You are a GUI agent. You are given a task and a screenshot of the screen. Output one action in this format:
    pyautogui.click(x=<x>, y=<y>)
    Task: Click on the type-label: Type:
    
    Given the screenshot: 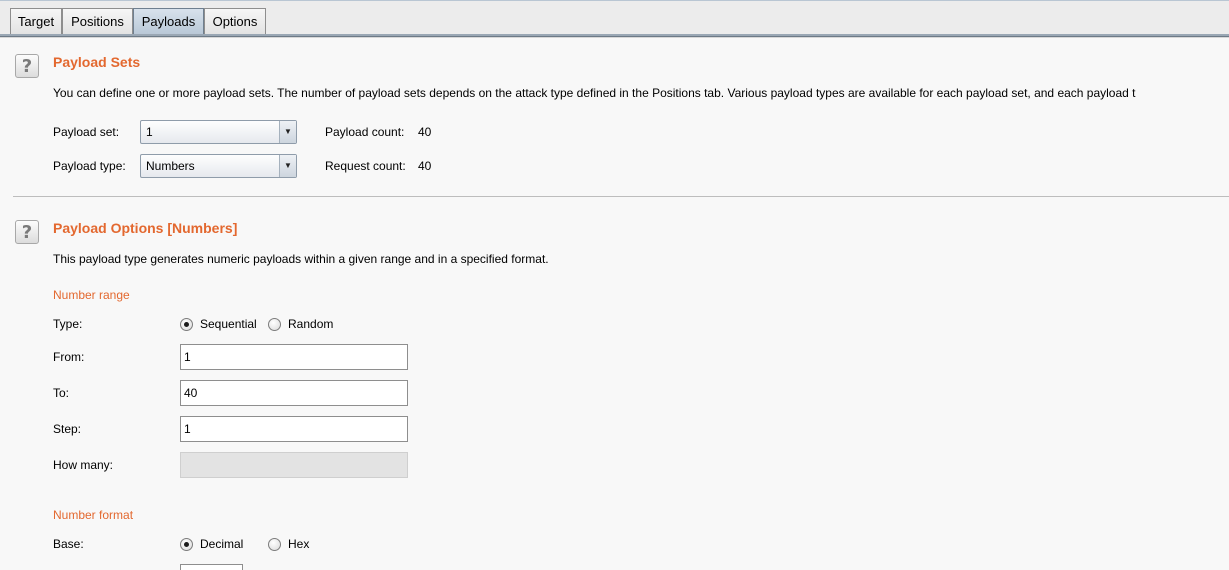 What is the action you would take?
    pyautogui.click(x=68, y=324)
    